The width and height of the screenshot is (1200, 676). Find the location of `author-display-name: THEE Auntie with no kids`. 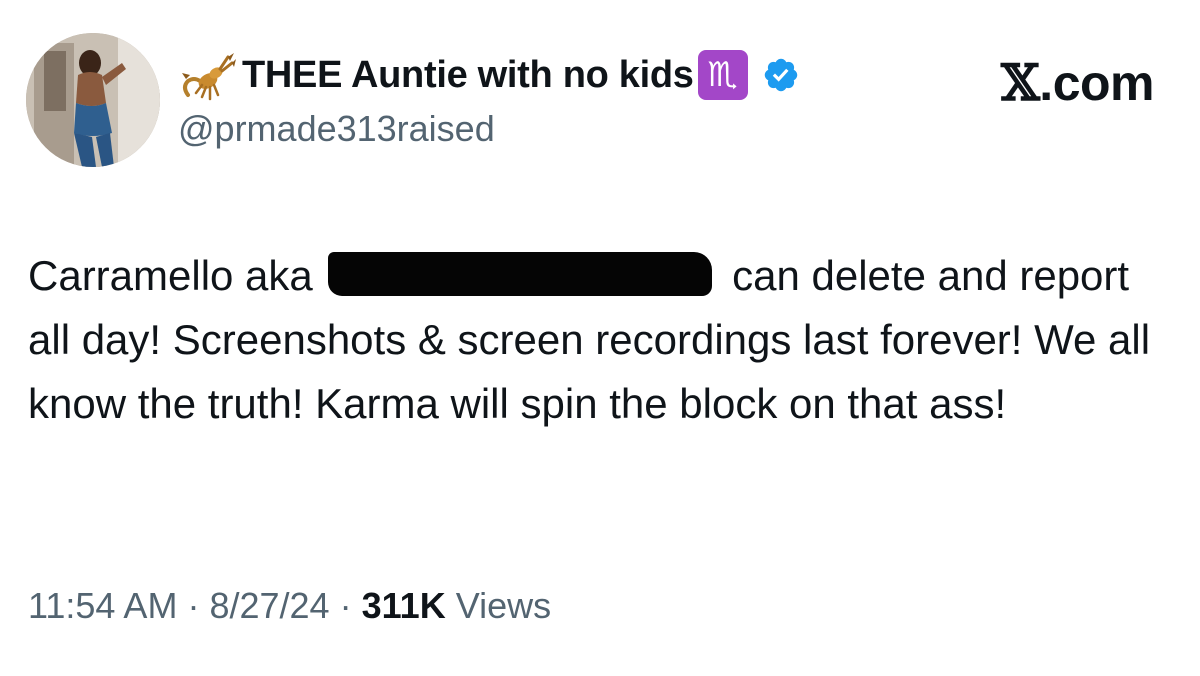

author-display-name: THEE Auntie with no kids is located at coordinates (468, 75).